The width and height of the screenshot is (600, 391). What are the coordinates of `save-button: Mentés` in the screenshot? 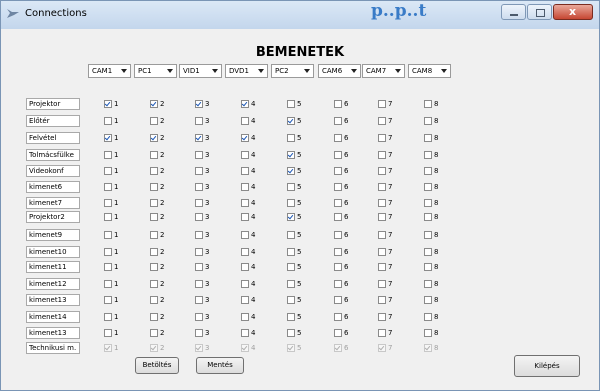 It's located at (220, 365).